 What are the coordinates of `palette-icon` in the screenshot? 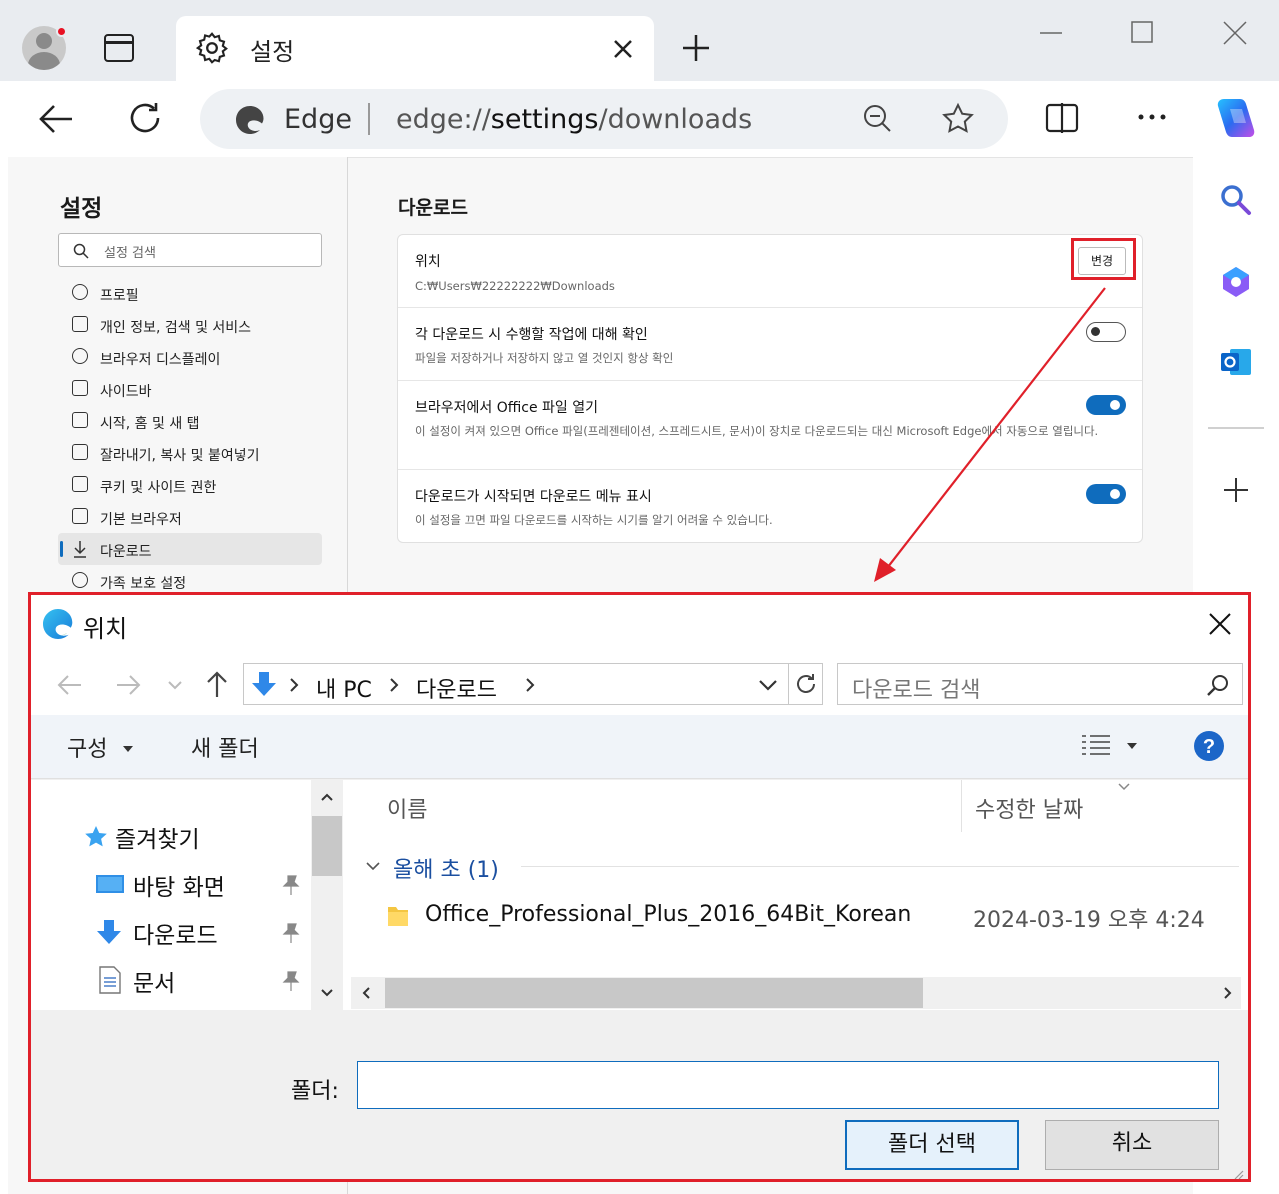 It's located at (80, 356).